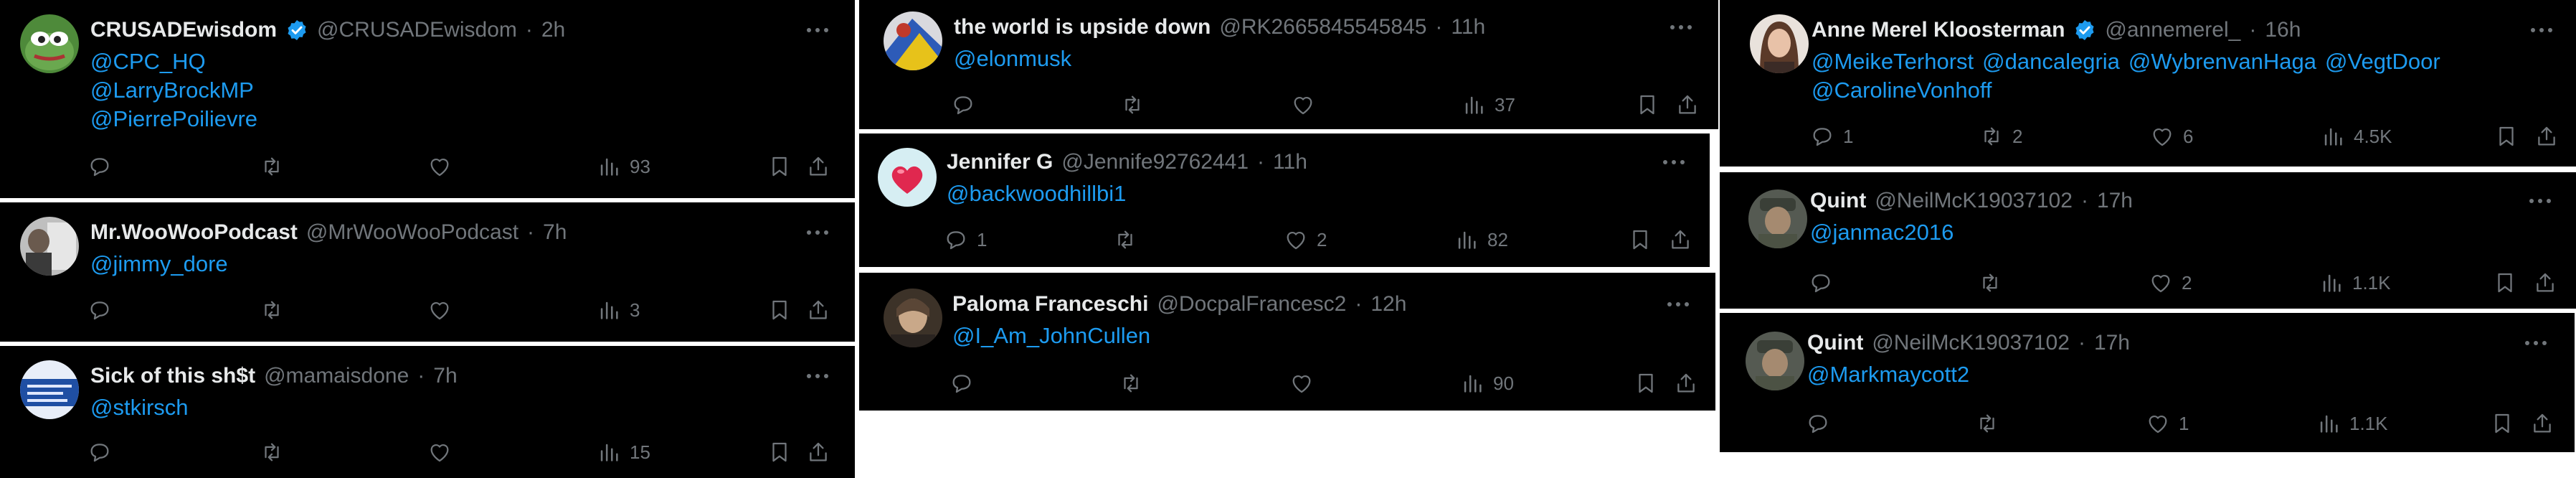 This screenshot has width=2576, height=478. Describe the element at coordinates (336, 376) in the screenshot. I see `user-handle: @mamaisdone` at that location.